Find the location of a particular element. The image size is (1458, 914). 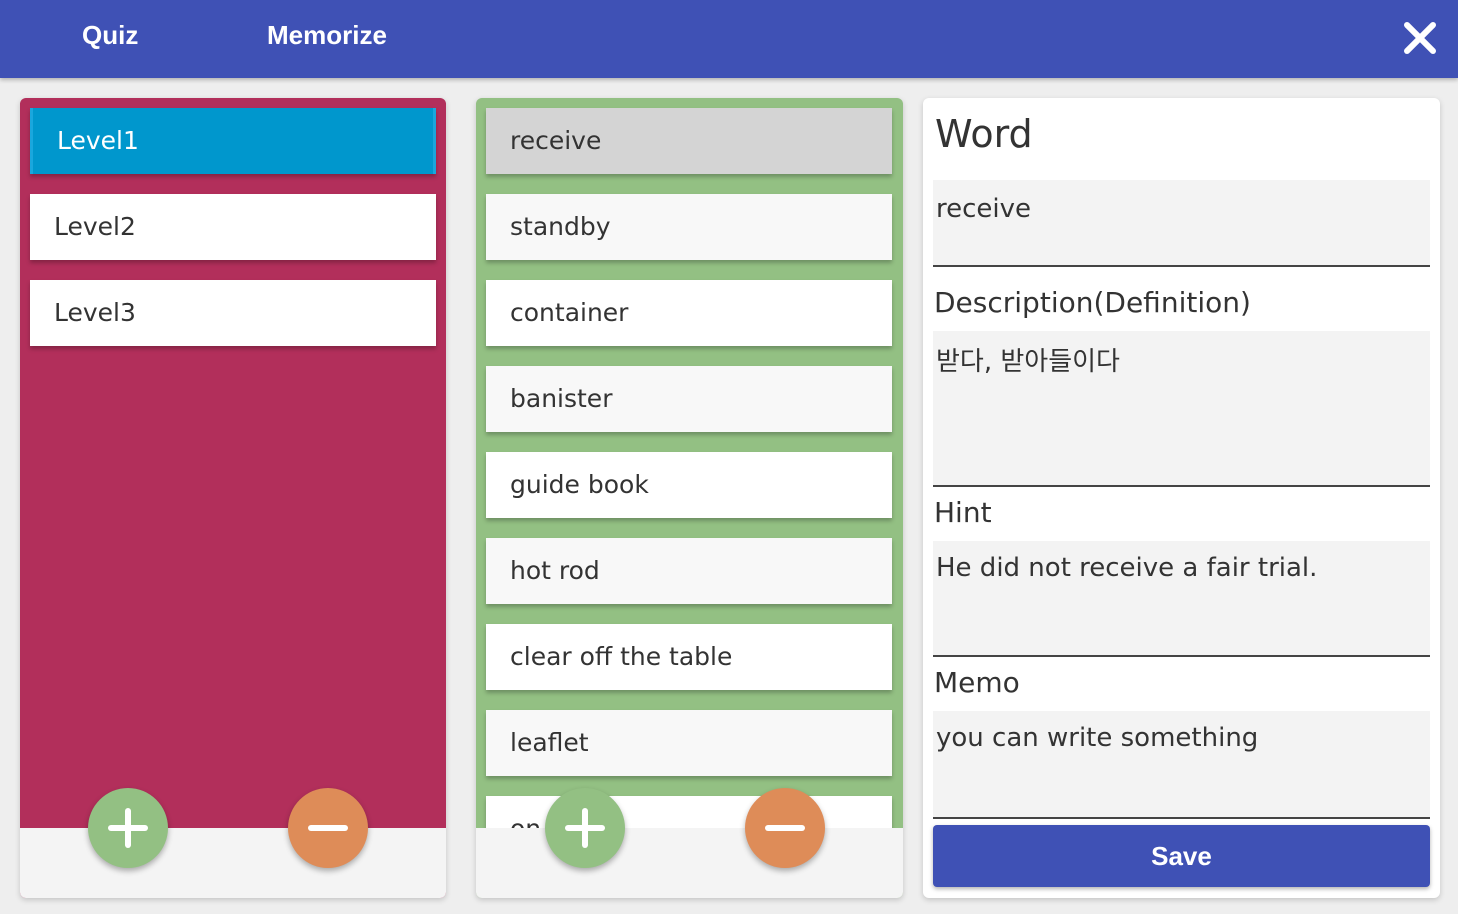

save-button: Save is located at coordinates (1181, 856).